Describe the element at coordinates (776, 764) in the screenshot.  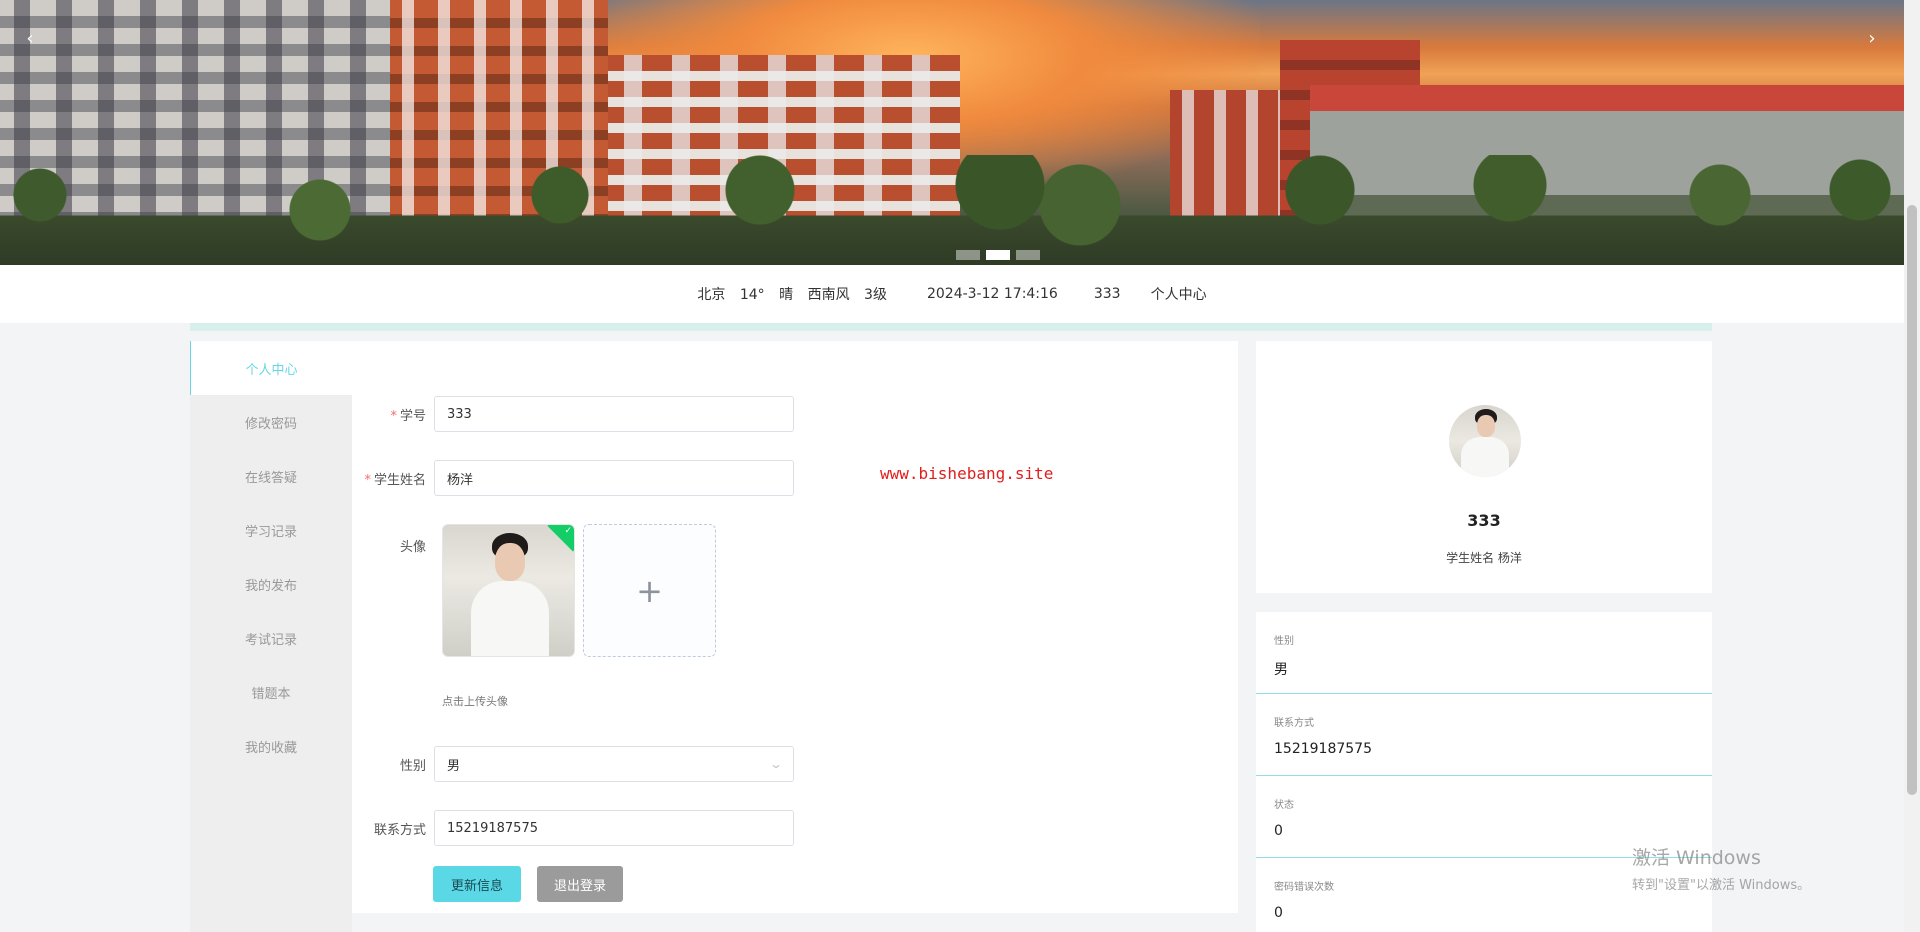
I see `chevron-down-icon: ⌄` at that location.